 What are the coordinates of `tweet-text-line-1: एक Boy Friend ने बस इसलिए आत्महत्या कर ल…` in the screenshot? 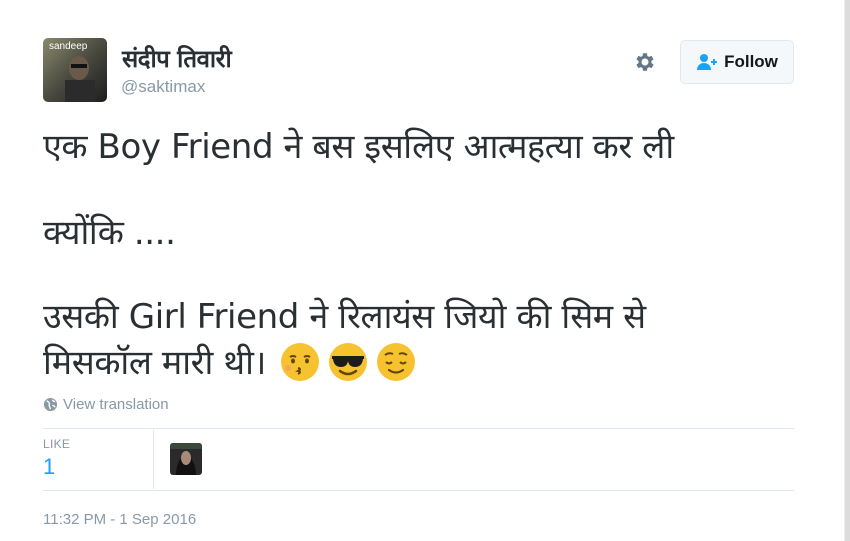 It's located at (358, 147).